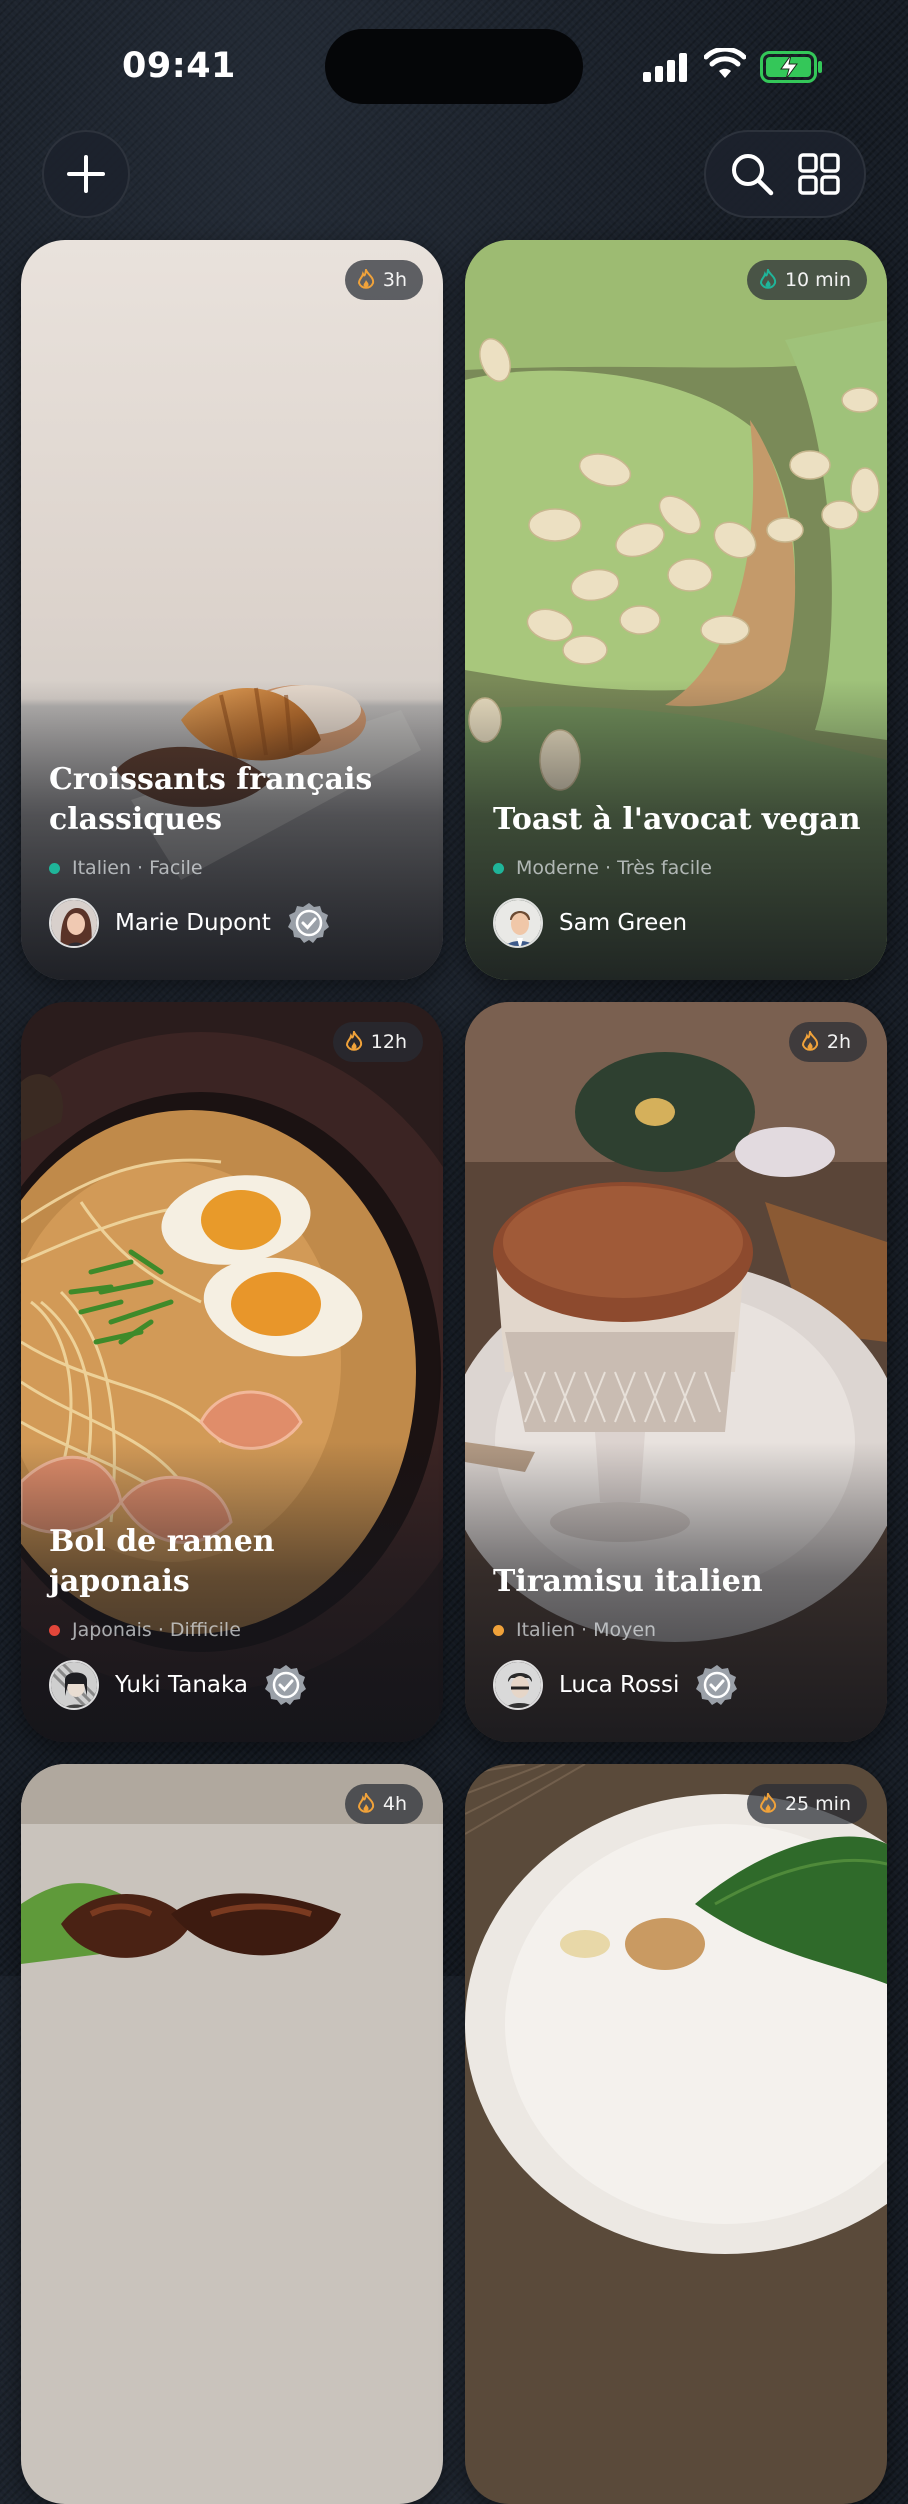  What do you see at coordinates (817, 280) in the screenshot?
I see `duration-text: 10 min` at bounding box center [817, 280].